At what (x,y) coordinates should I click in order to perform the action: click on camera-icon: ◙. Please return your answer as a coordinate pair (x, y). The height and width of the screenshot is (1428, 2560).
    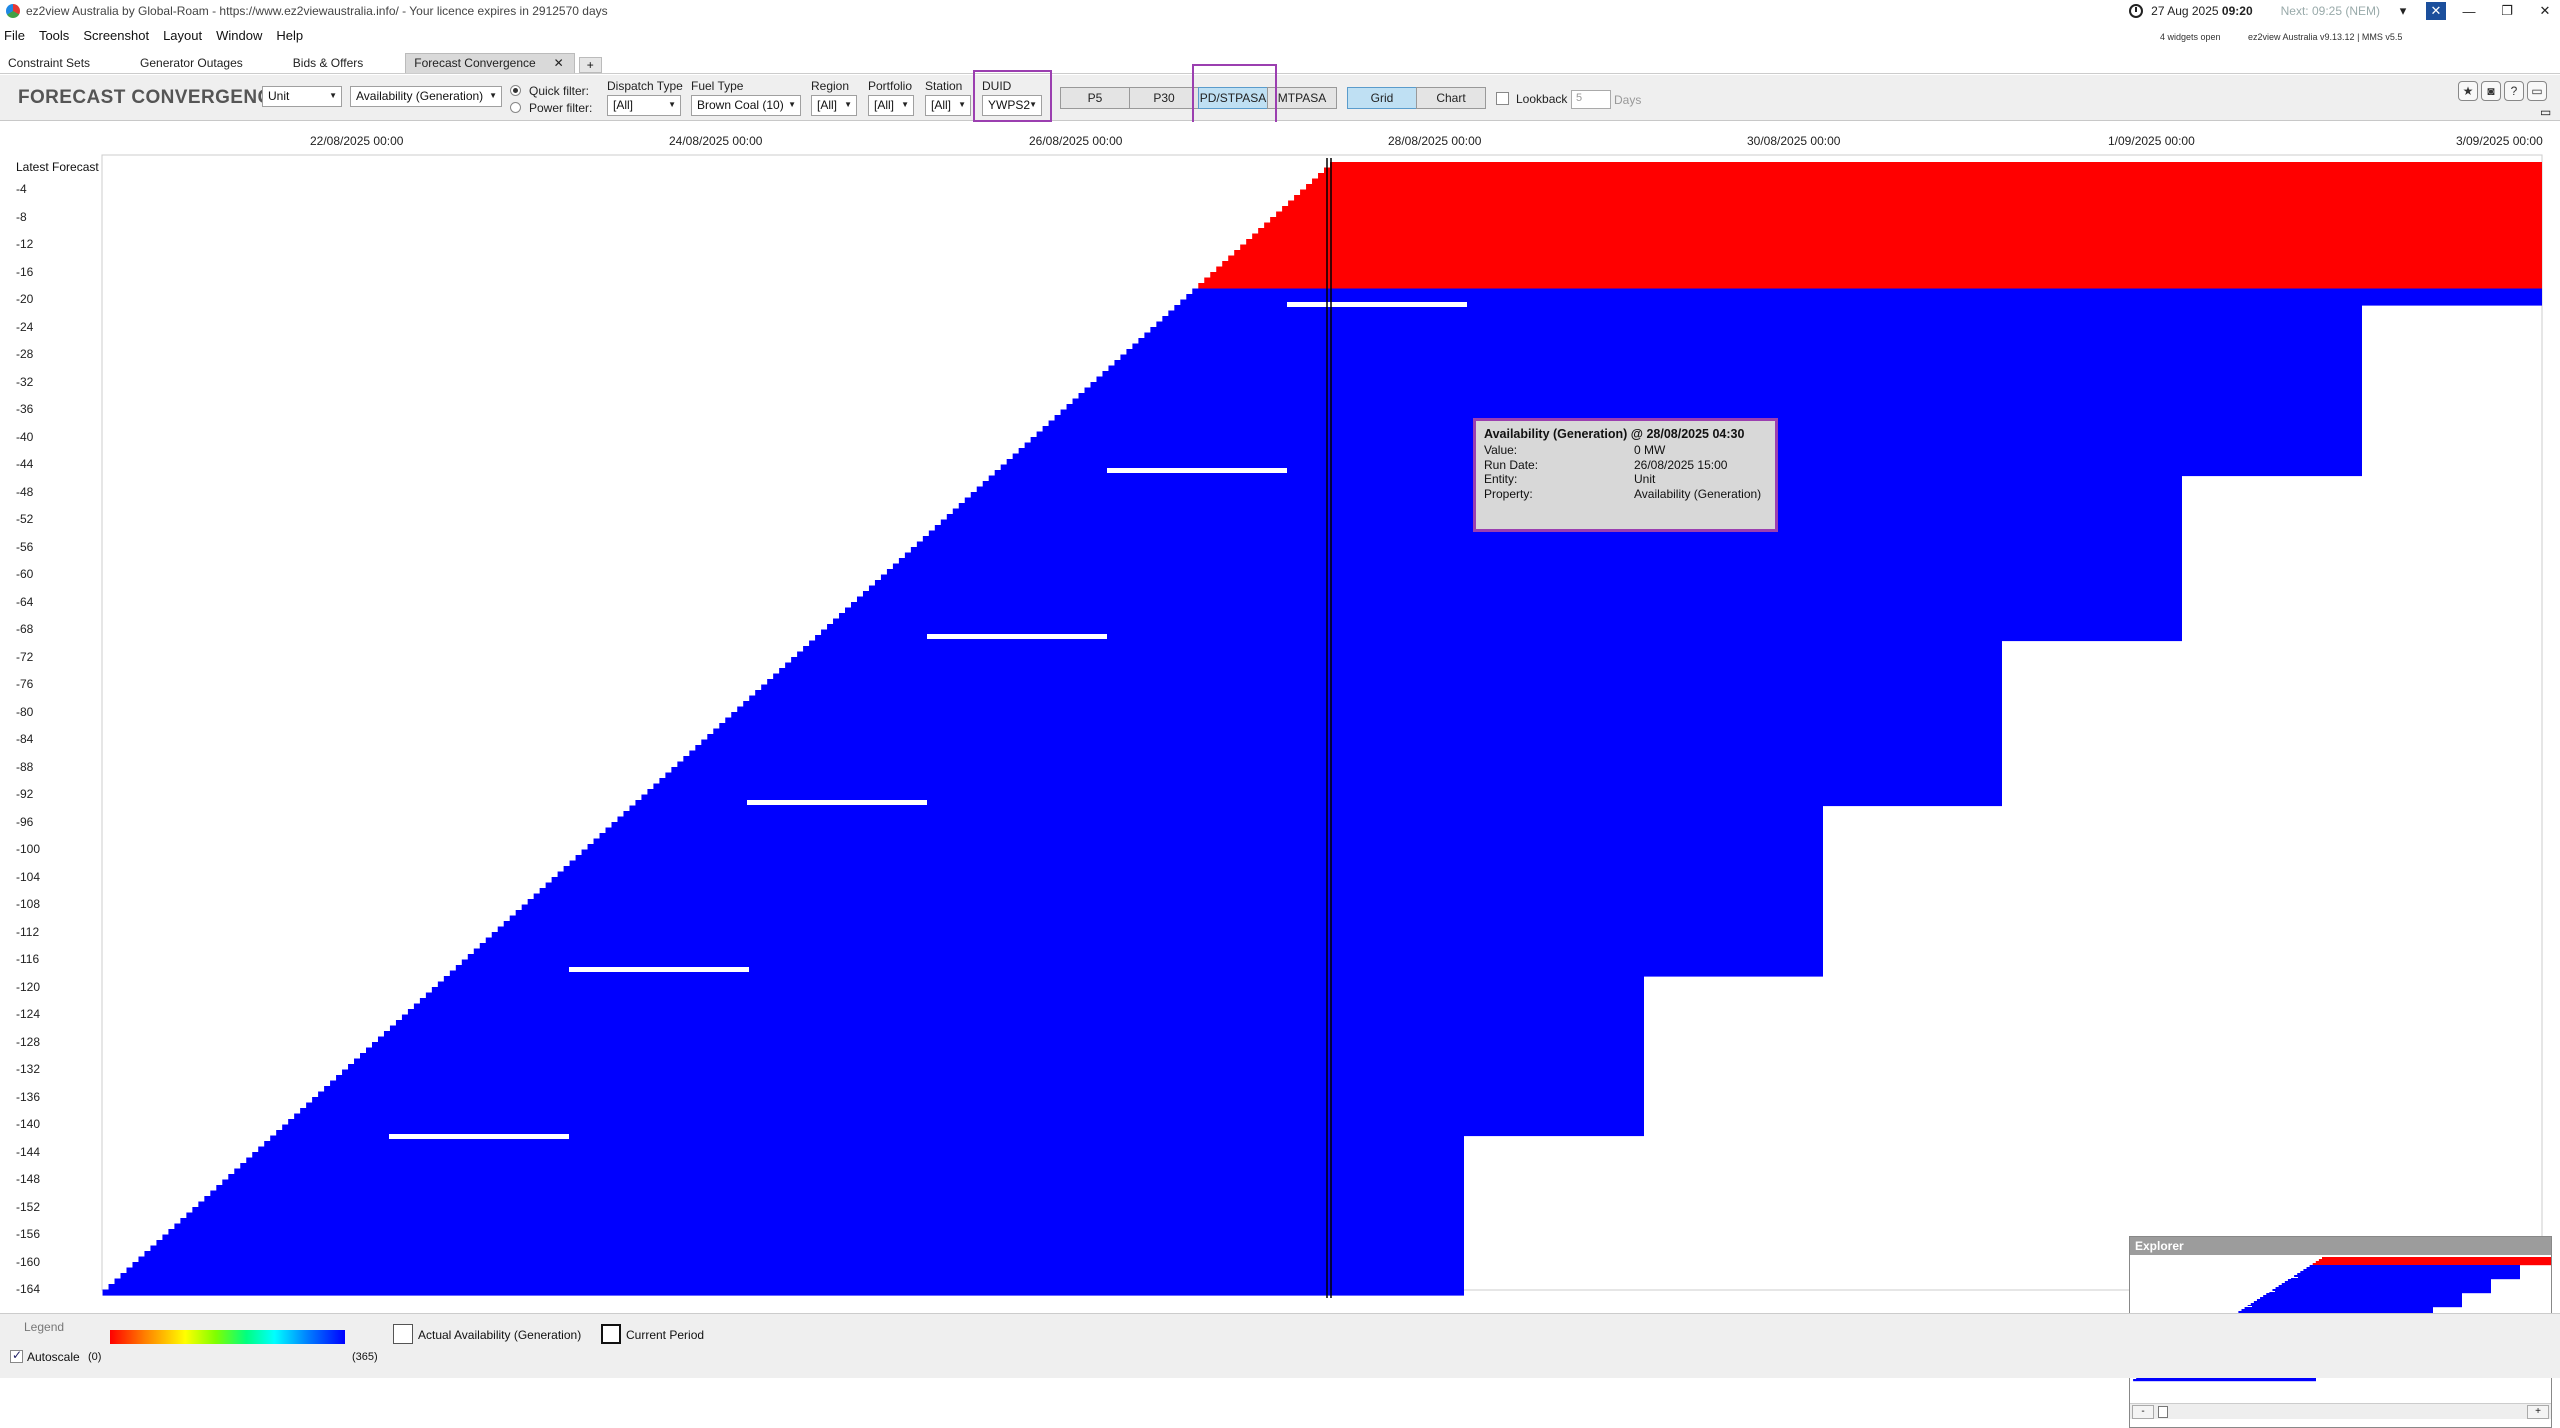
    Looking at the image, I should click on (2491, 91).